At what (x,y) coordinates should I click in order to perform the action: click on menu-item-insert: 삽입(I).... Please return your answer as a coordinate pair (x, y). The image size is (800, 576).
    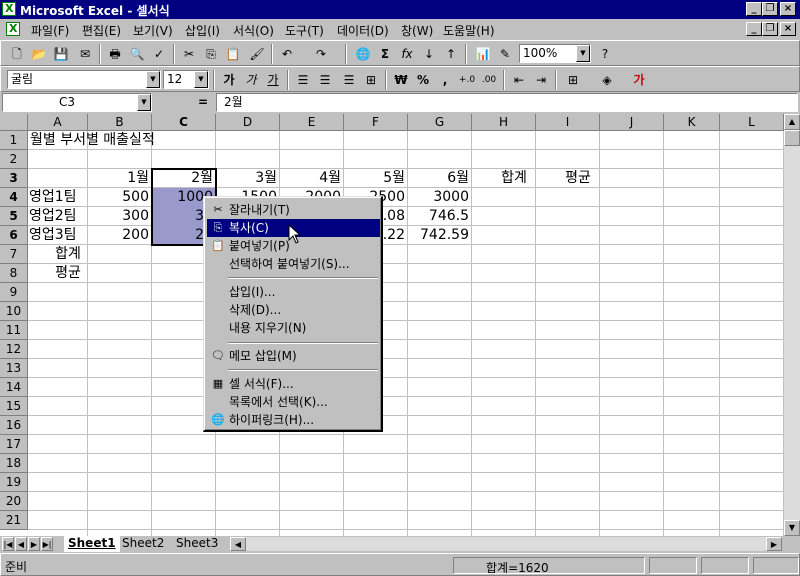
    Looking at the image, I should click on (293, 292).